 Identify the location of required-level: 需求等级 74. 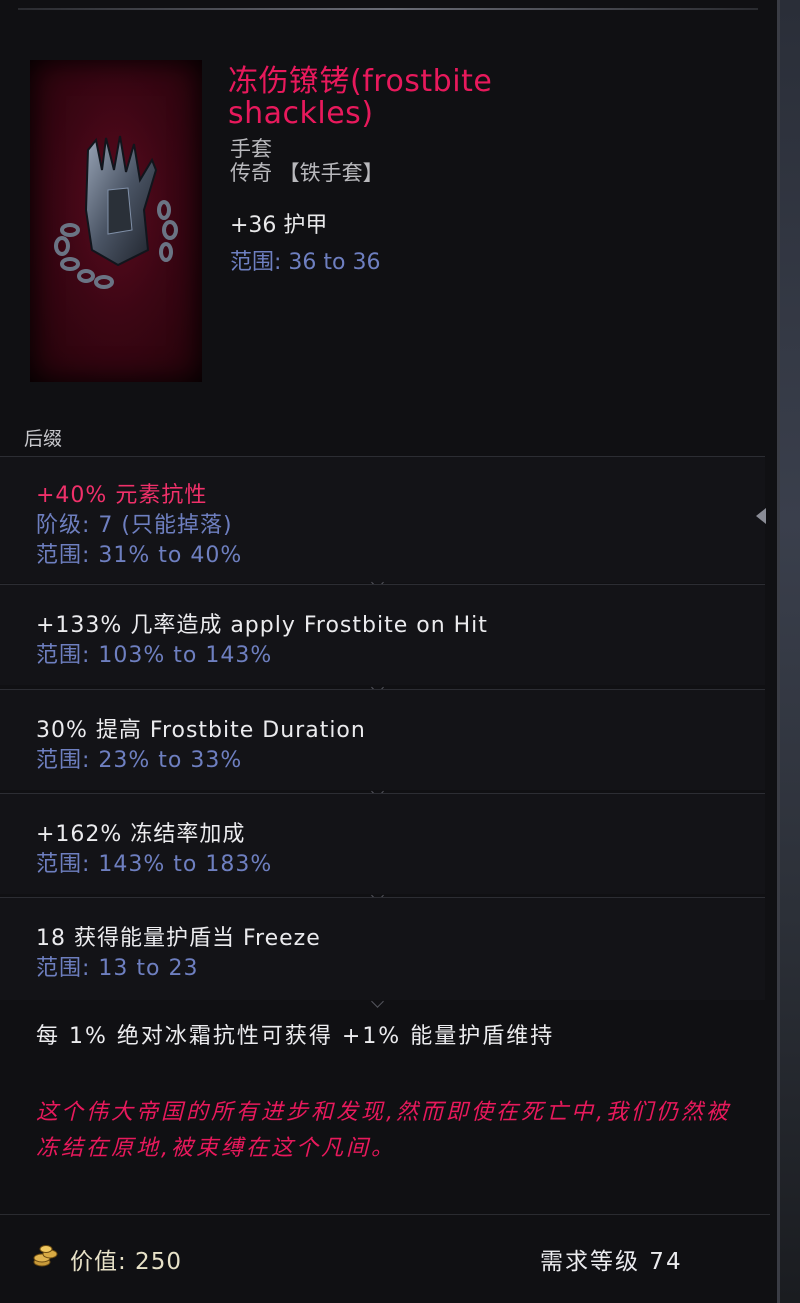
(611, 1262).